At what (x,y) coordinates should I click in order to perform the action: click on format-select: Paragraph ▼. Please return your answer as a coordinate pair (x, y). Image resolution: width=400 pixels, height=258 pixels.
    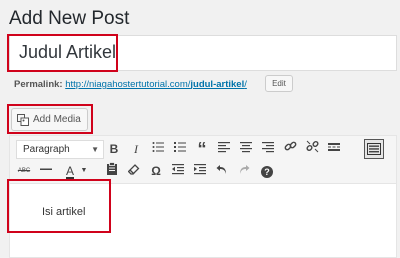
    Looking at the image, I should click on (60, 149).